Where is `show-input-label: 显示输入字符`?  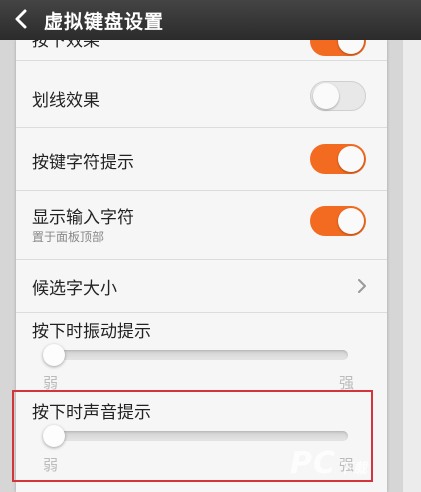 show-input-label: 显示输入字符 is located at coordinates (83, 218).